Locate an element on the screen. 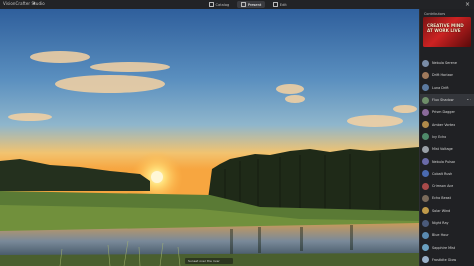 Image resolution: width=474 pixels, height=266 pixels. contributor-name: Amber Vortex is located at coordinates (444, 124).